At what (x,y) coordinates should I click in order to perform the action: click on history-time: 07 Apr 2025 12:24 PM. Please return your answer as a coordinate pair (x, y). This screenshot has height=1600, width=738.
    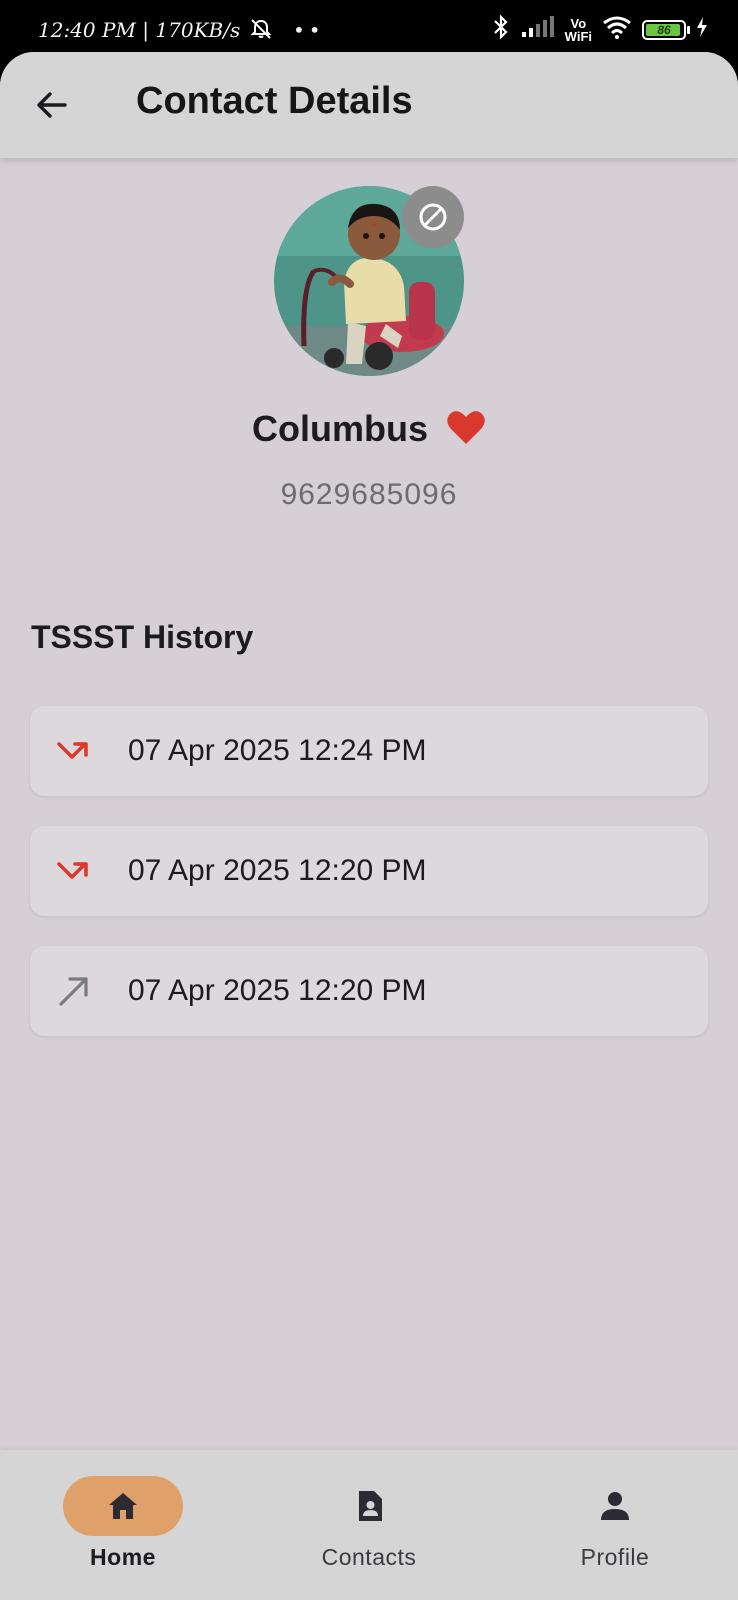
    Looking at the image, I should click on (277, 750).